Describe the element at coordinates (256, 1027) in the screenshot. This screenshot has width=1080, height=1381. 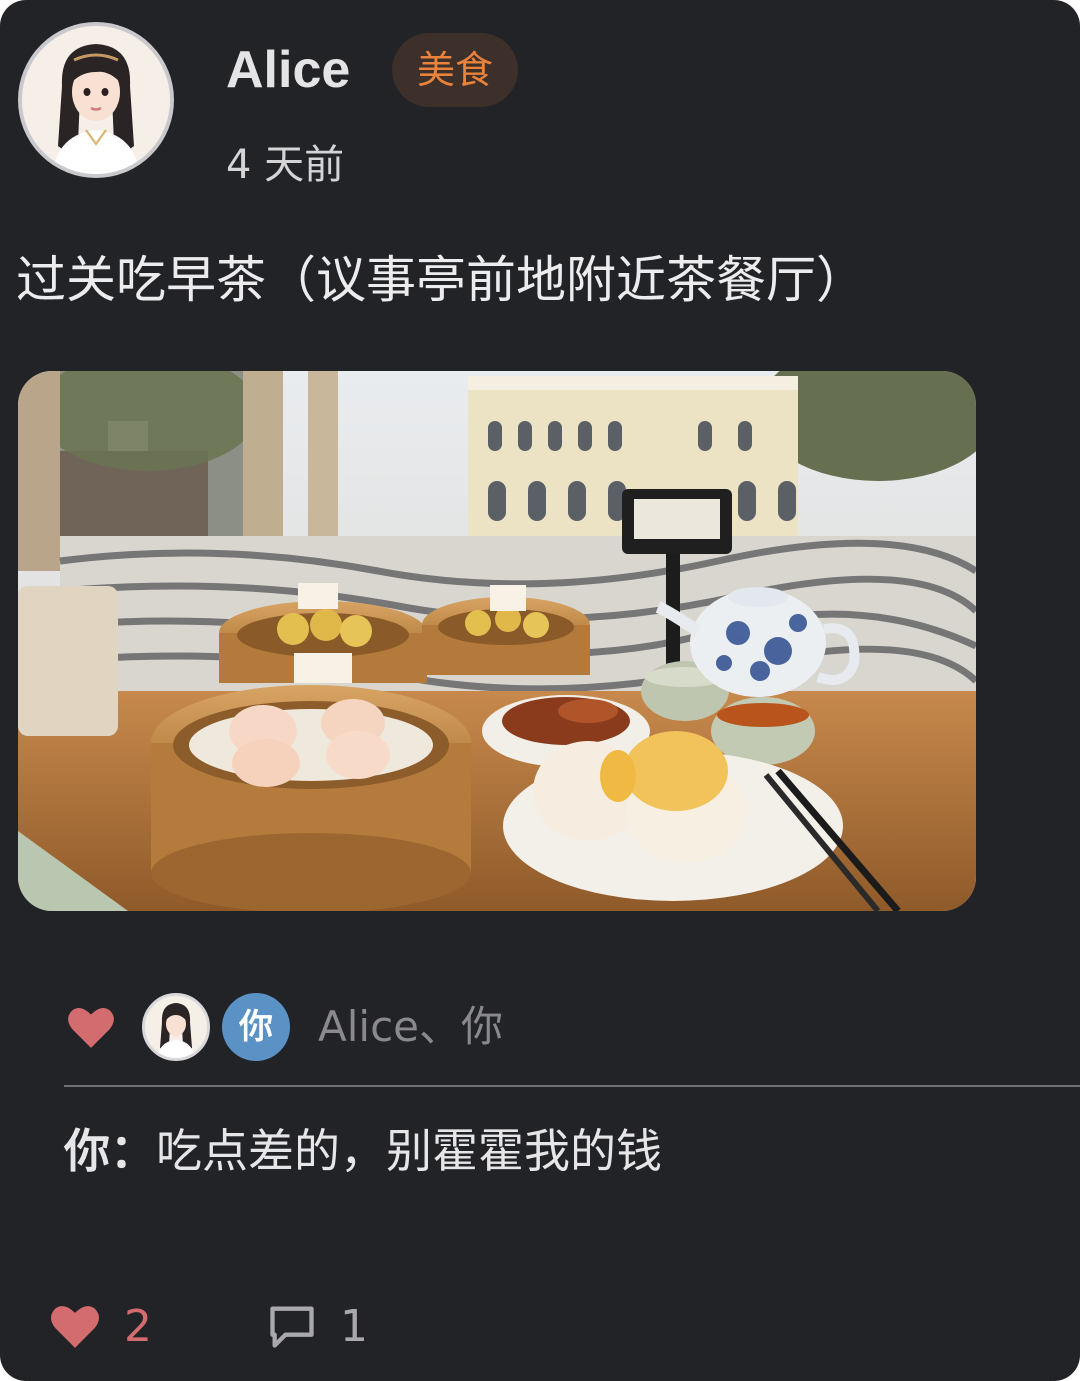
I see `liker-avatar-you: 你` at that location.